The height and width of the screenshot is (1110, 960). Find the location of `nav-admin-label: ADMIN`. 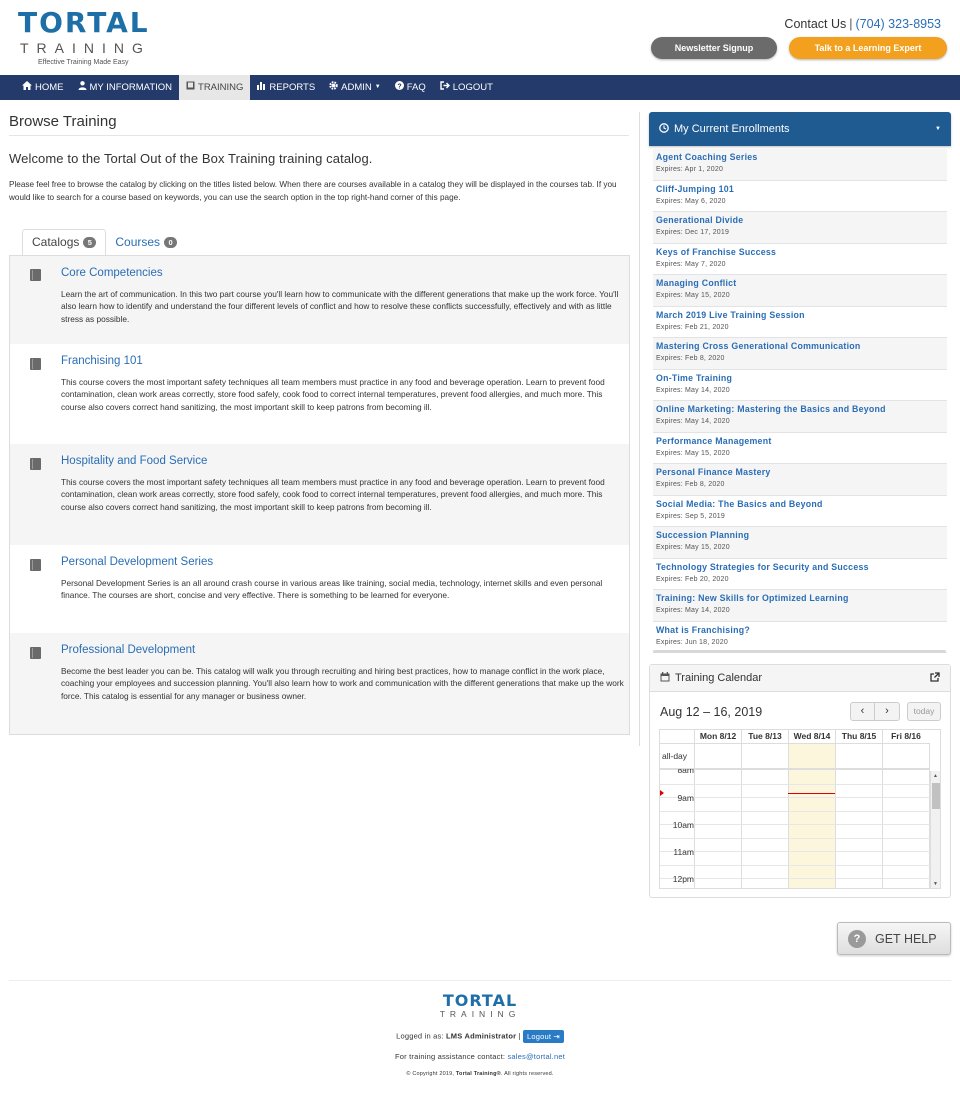

nav-admin-label: ADMIN is located at coordinates (356, 87).